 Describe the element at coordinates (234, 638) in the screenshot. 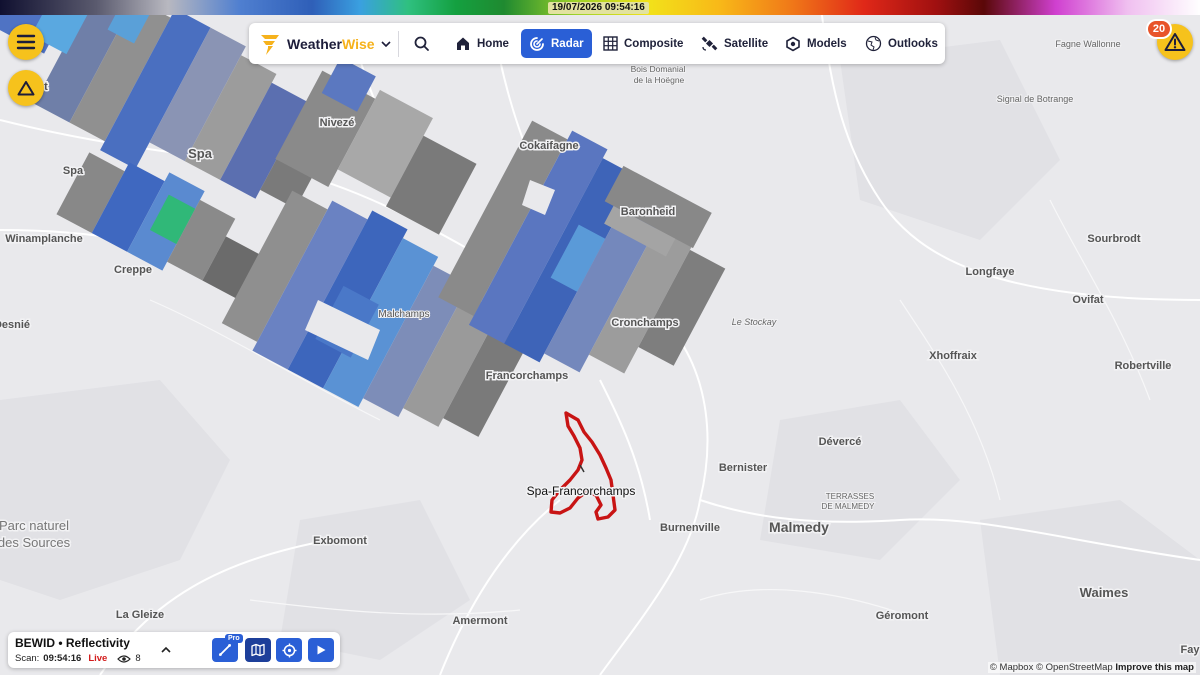

I see `pro-badge: Pro` at that location.